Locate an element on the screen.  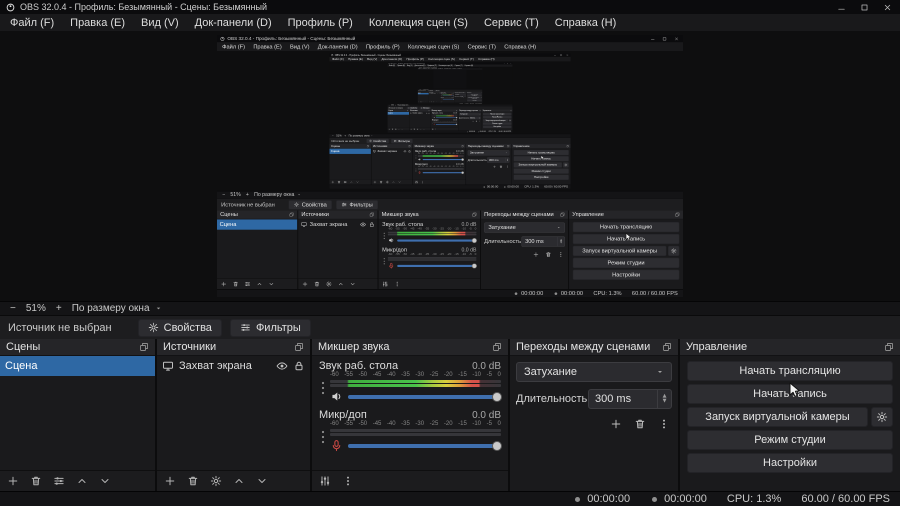
cpu-usage: CPU: 1.3% is located at coordinates (754, 499).